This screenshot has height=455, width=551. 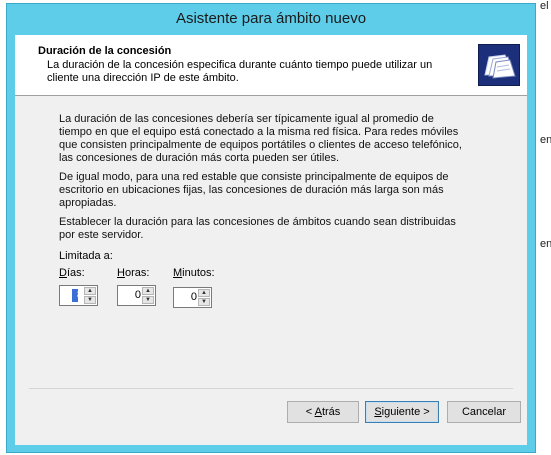 I want to click on window-title: Asistente para ámbito nuevo, so click(x=271, y=18).